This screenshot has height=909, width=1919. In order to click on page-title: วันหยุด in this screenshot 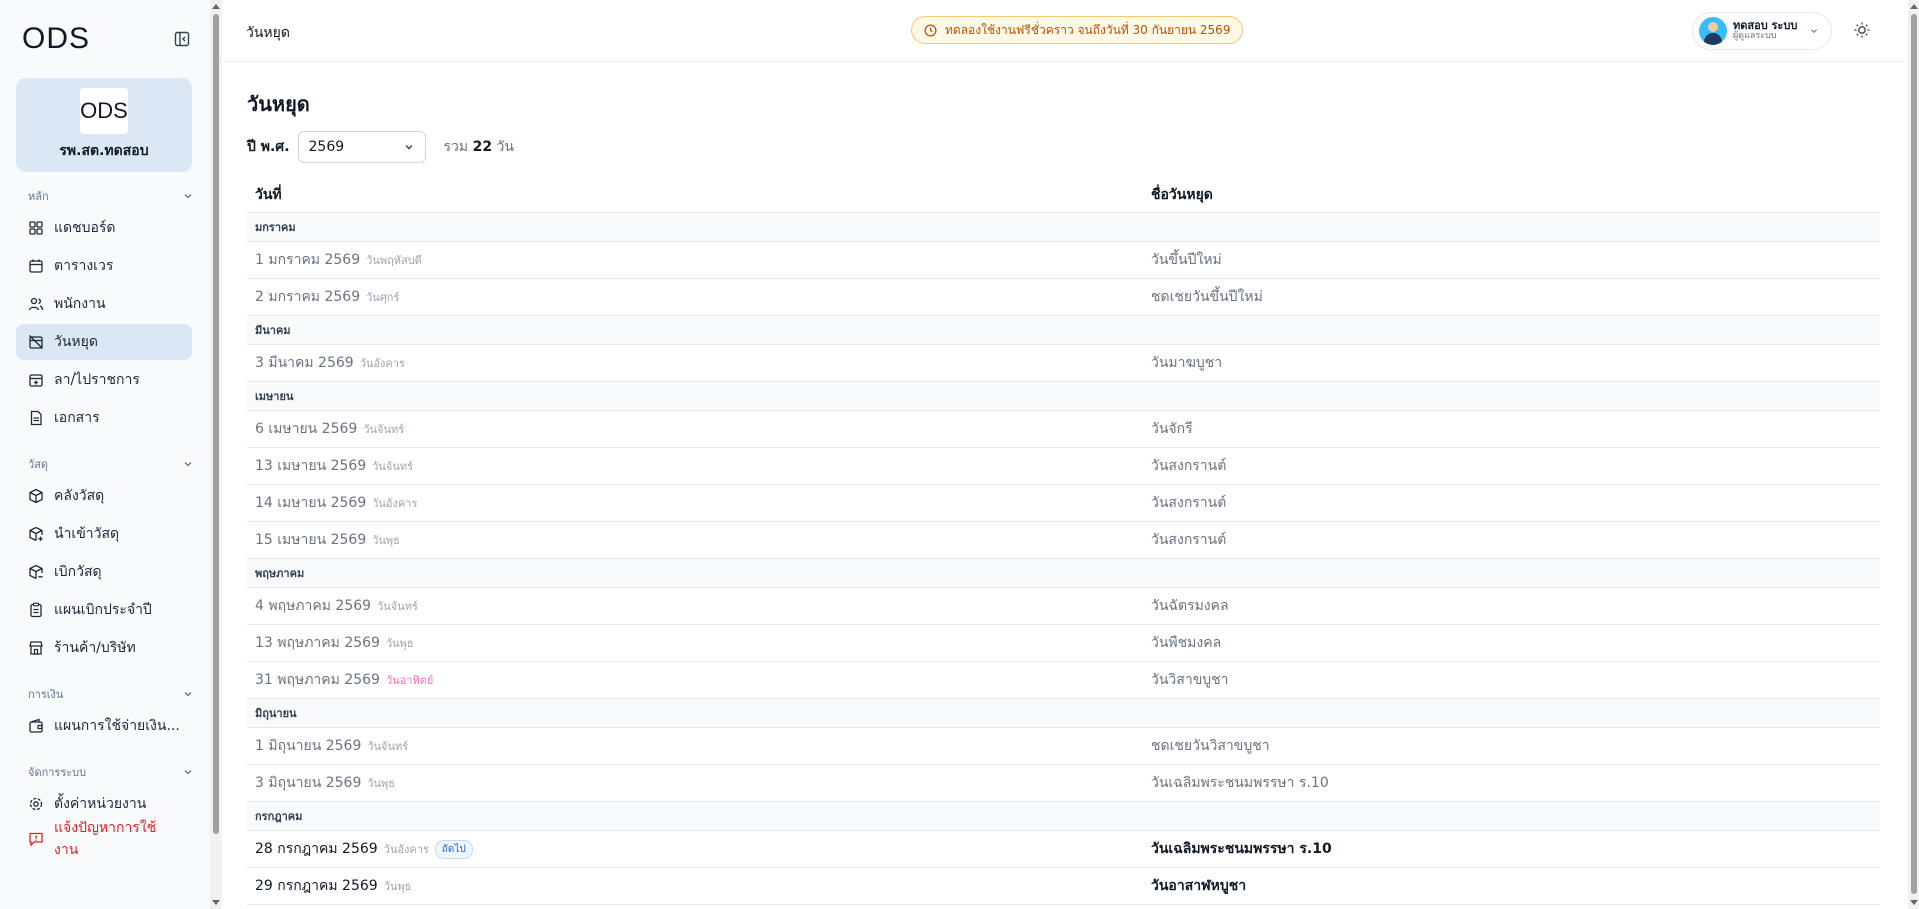, I will do `click(278, 104)`.